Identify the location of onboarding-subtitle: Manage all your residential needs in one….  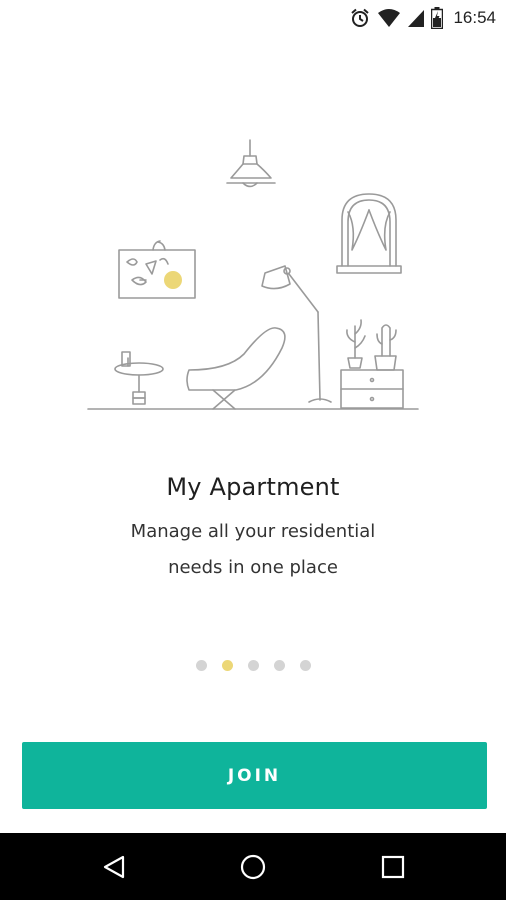
(253, 550).